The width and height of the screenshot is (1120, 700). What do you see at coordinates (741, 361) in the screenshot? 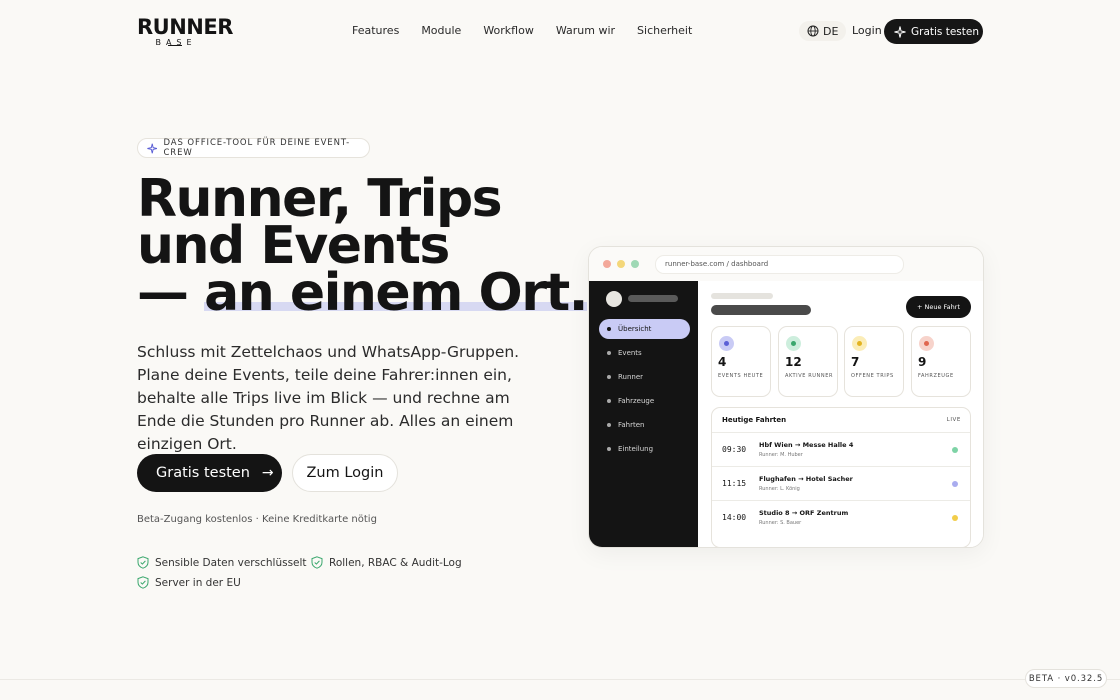
I see `kpi-card-events: 4 EVENTS HEUTE` at bounding box center [741, 361].